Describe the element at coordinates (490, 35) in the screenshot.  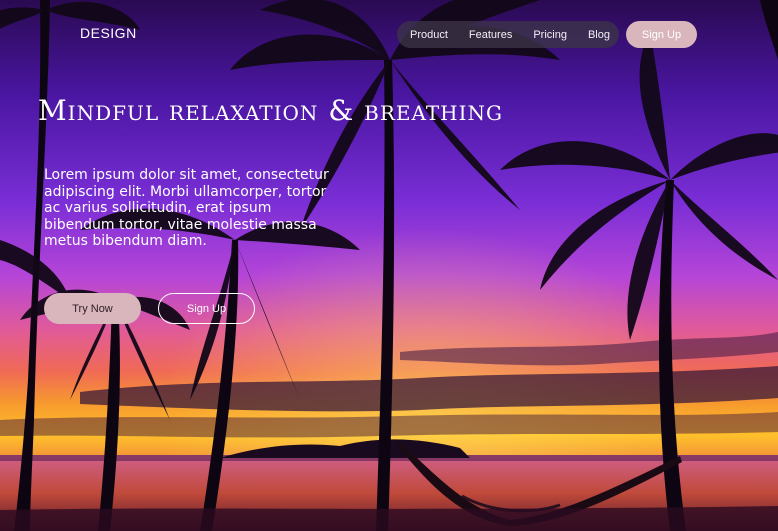
I see `nav-item-features: Features` at that location.